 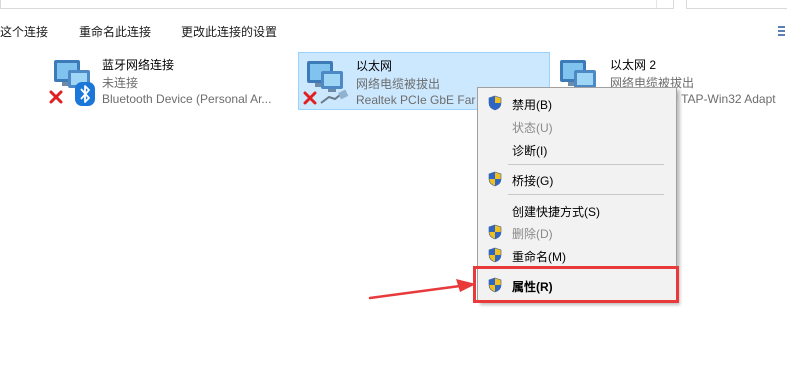 What do you see at coordinates (576, 284) in the screenshot?
I see `annotation-highlight-box` at bounding box center [576, 284].